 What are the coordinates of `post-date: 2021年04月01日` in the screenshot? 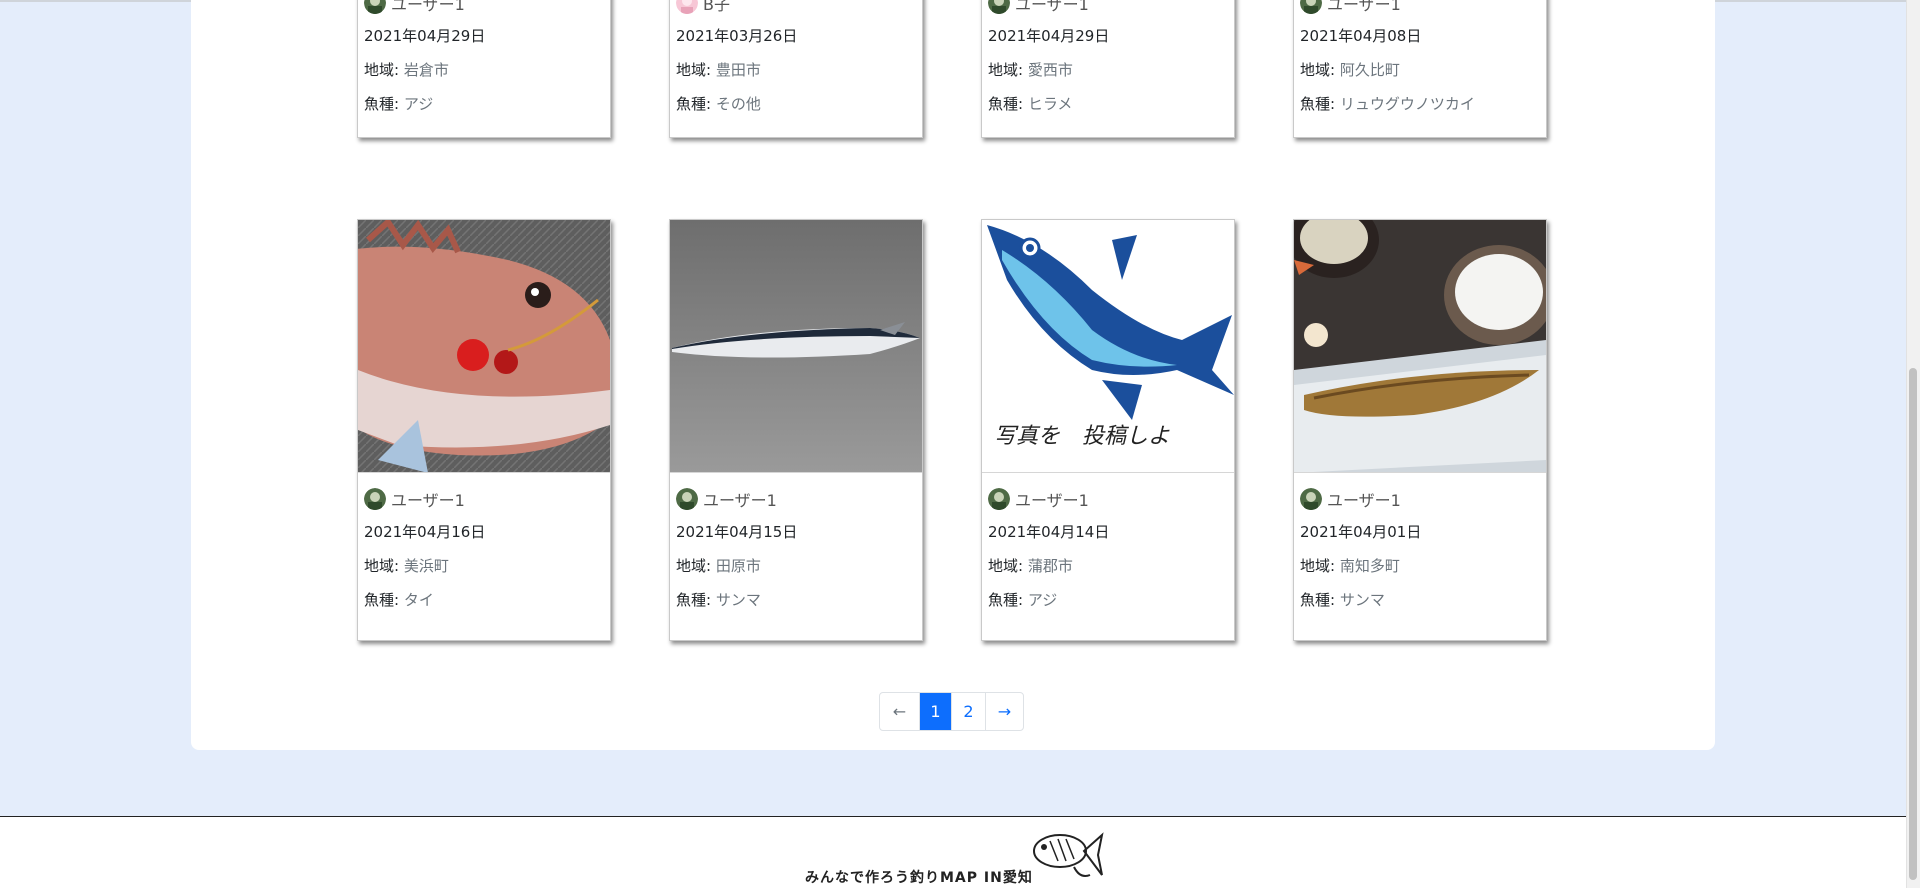 It's located at (1361, 532).